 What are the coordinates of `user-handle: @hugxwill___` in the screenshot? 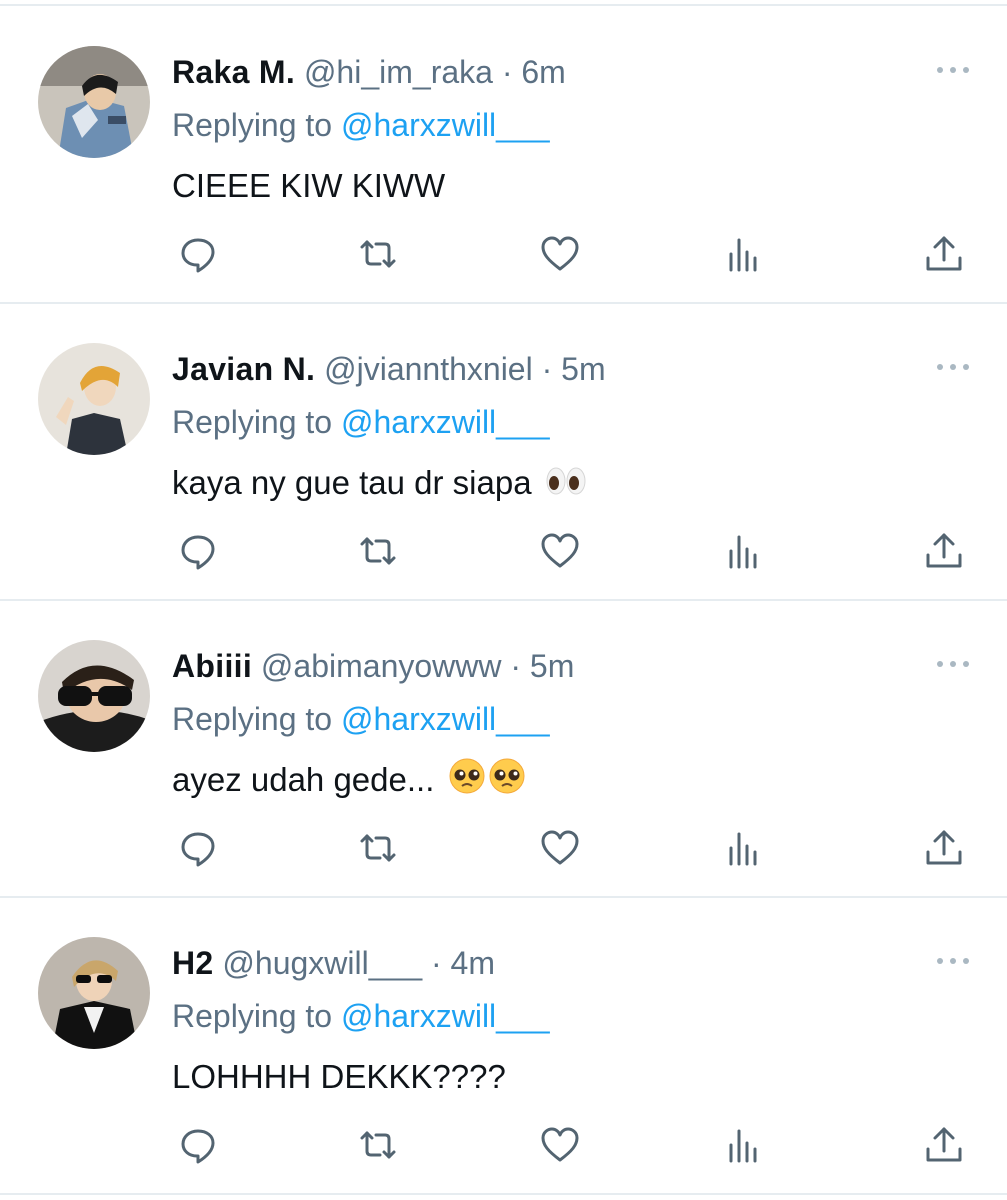 It's located at (322, 963).